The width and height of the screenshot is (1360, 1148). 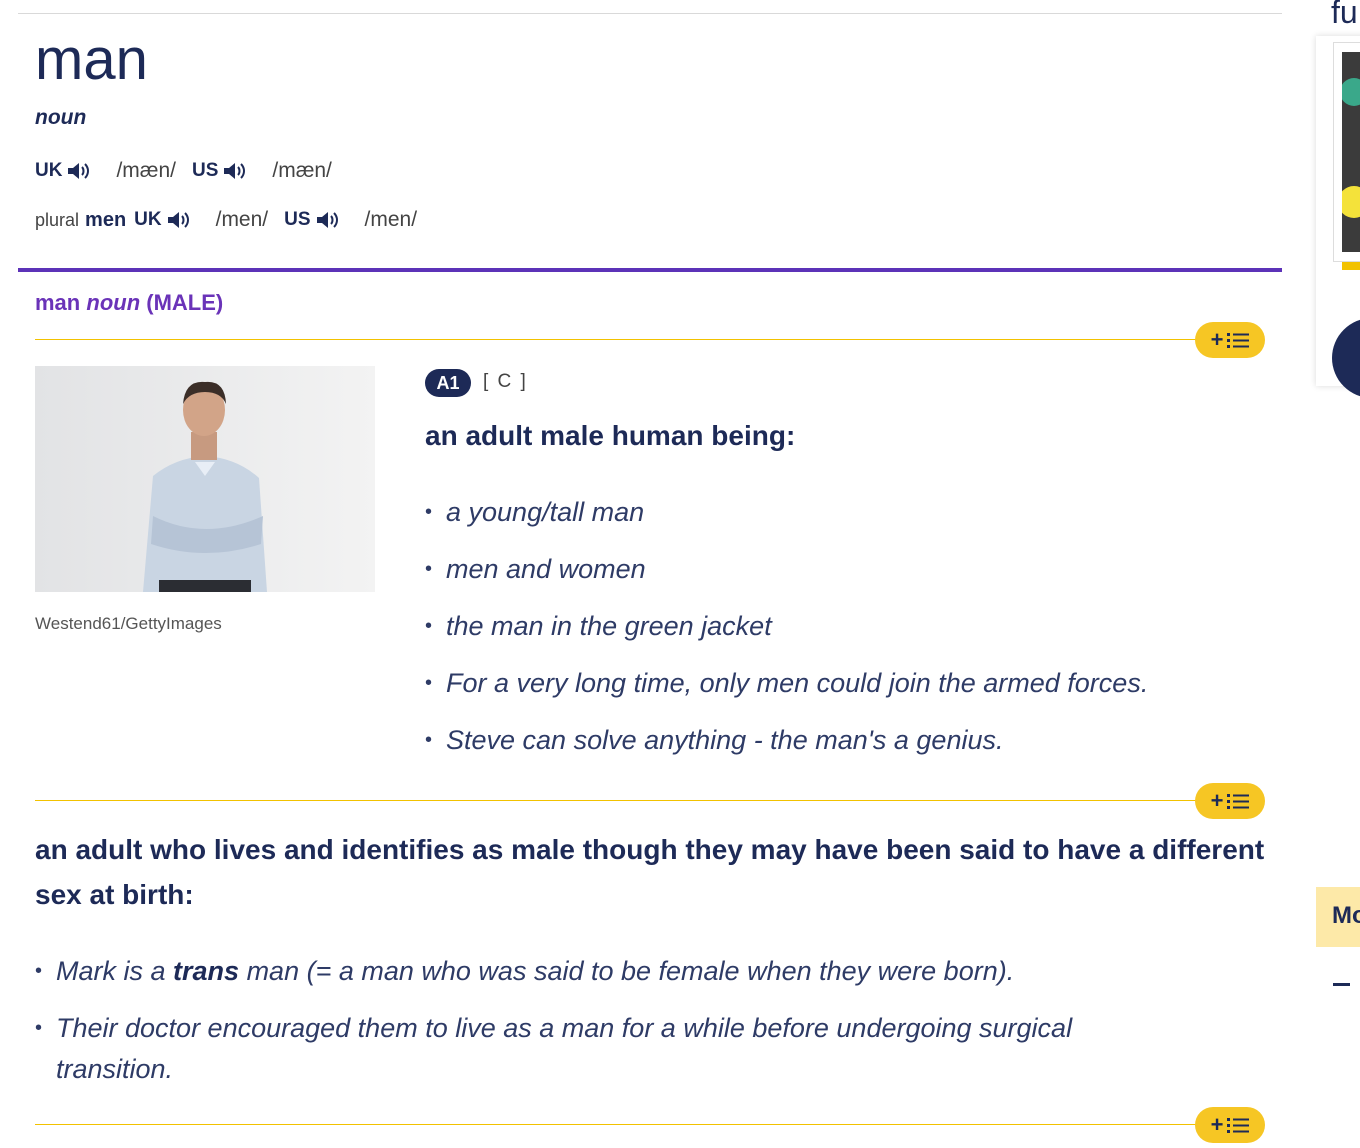 What do you see at coordinates (61, 117) in the screenshot?
I see `part-of-speech: noun` at bounding box center [61, 117].